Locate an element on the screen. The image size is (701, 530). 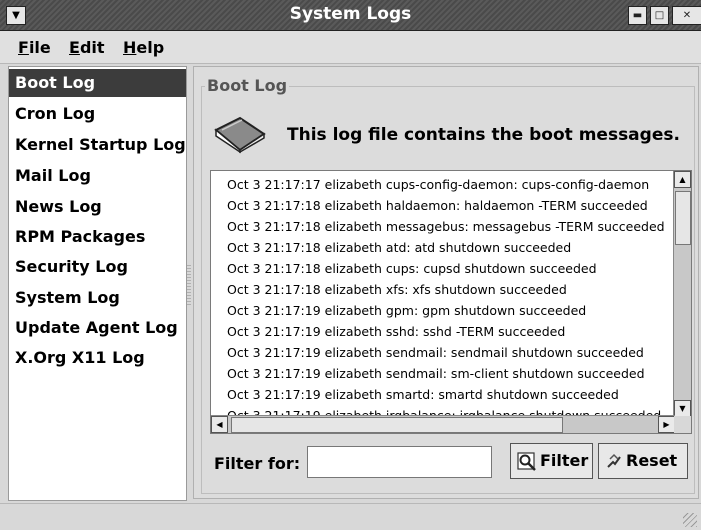
window-resize-grip is located at coordinates (690, 520).